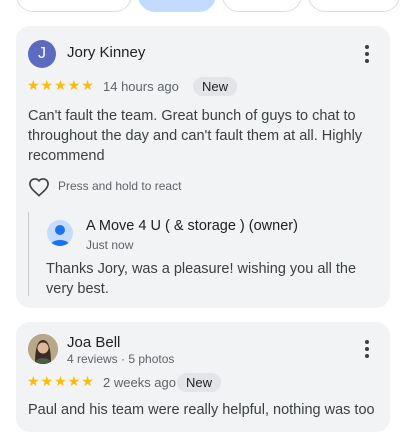 This screenshot has width=406, height=432. I want to click on review-time: 2 weeks ago, so click(139, 382).